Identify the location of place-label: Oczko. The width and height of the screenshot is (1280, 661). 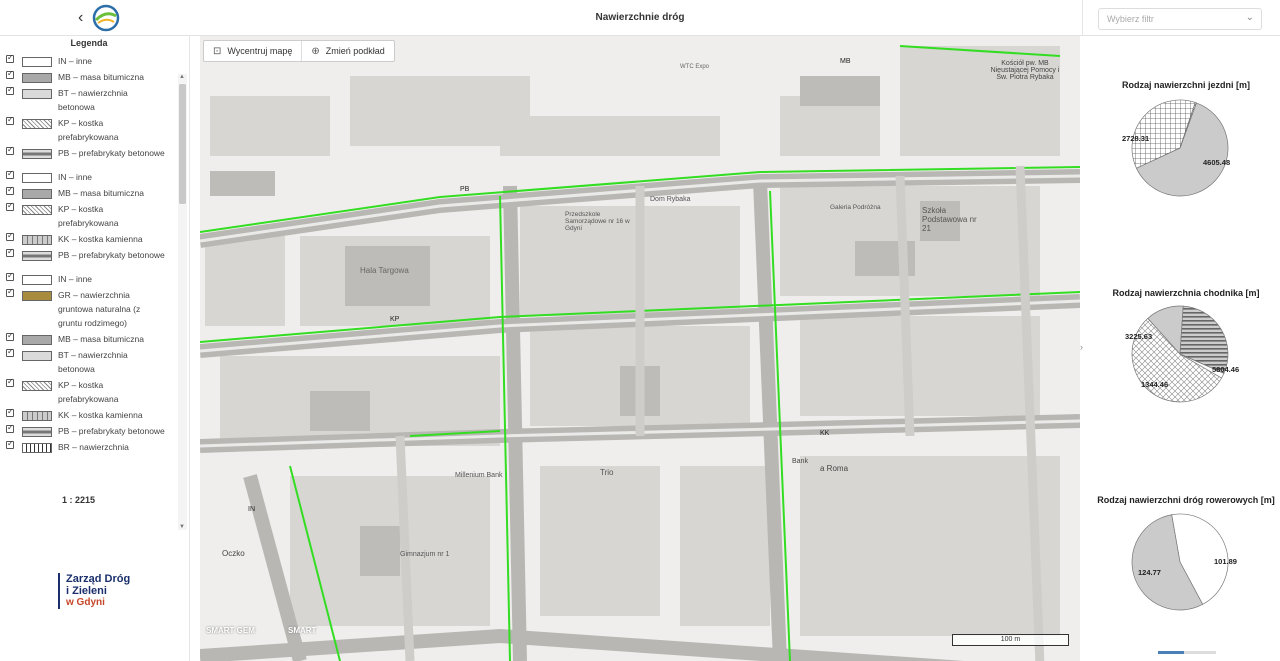
(233, 553).